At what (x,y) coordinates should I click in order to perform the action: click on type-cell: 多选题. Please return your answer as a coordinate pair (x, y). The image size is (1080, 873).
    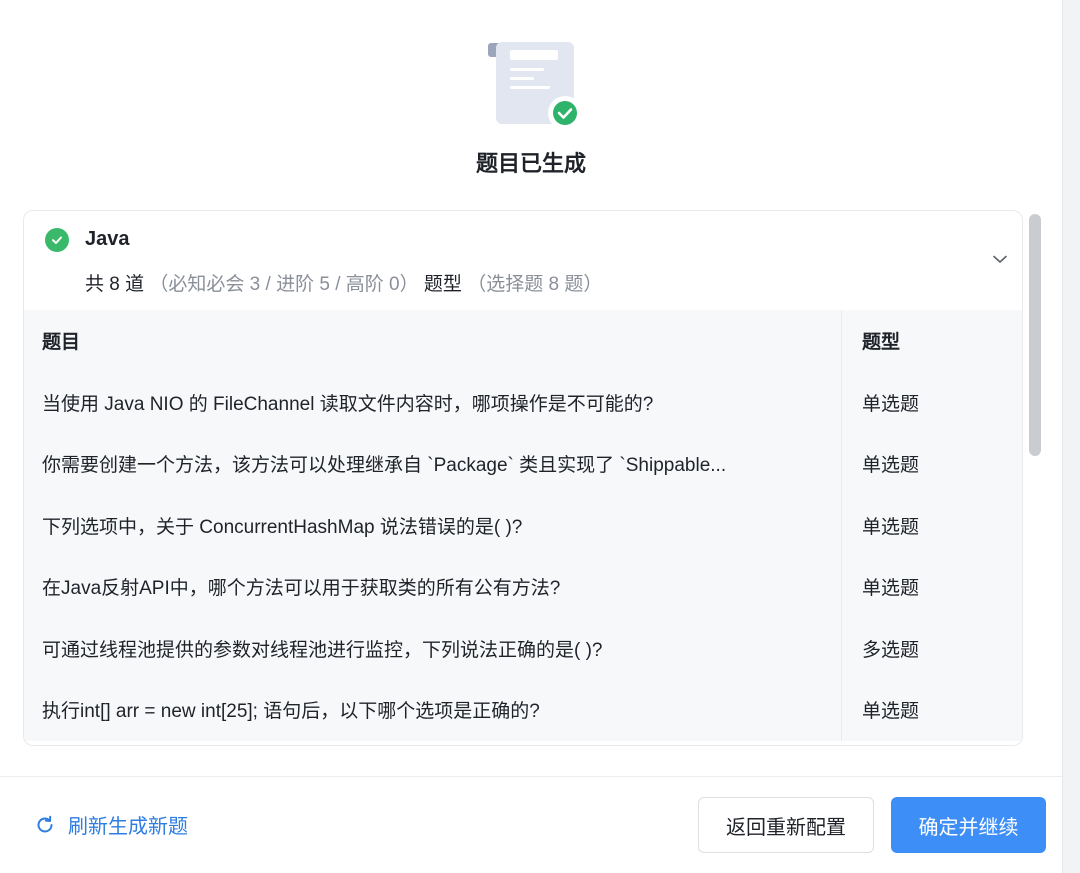
    Looking at the image, I should click on (891, 650).